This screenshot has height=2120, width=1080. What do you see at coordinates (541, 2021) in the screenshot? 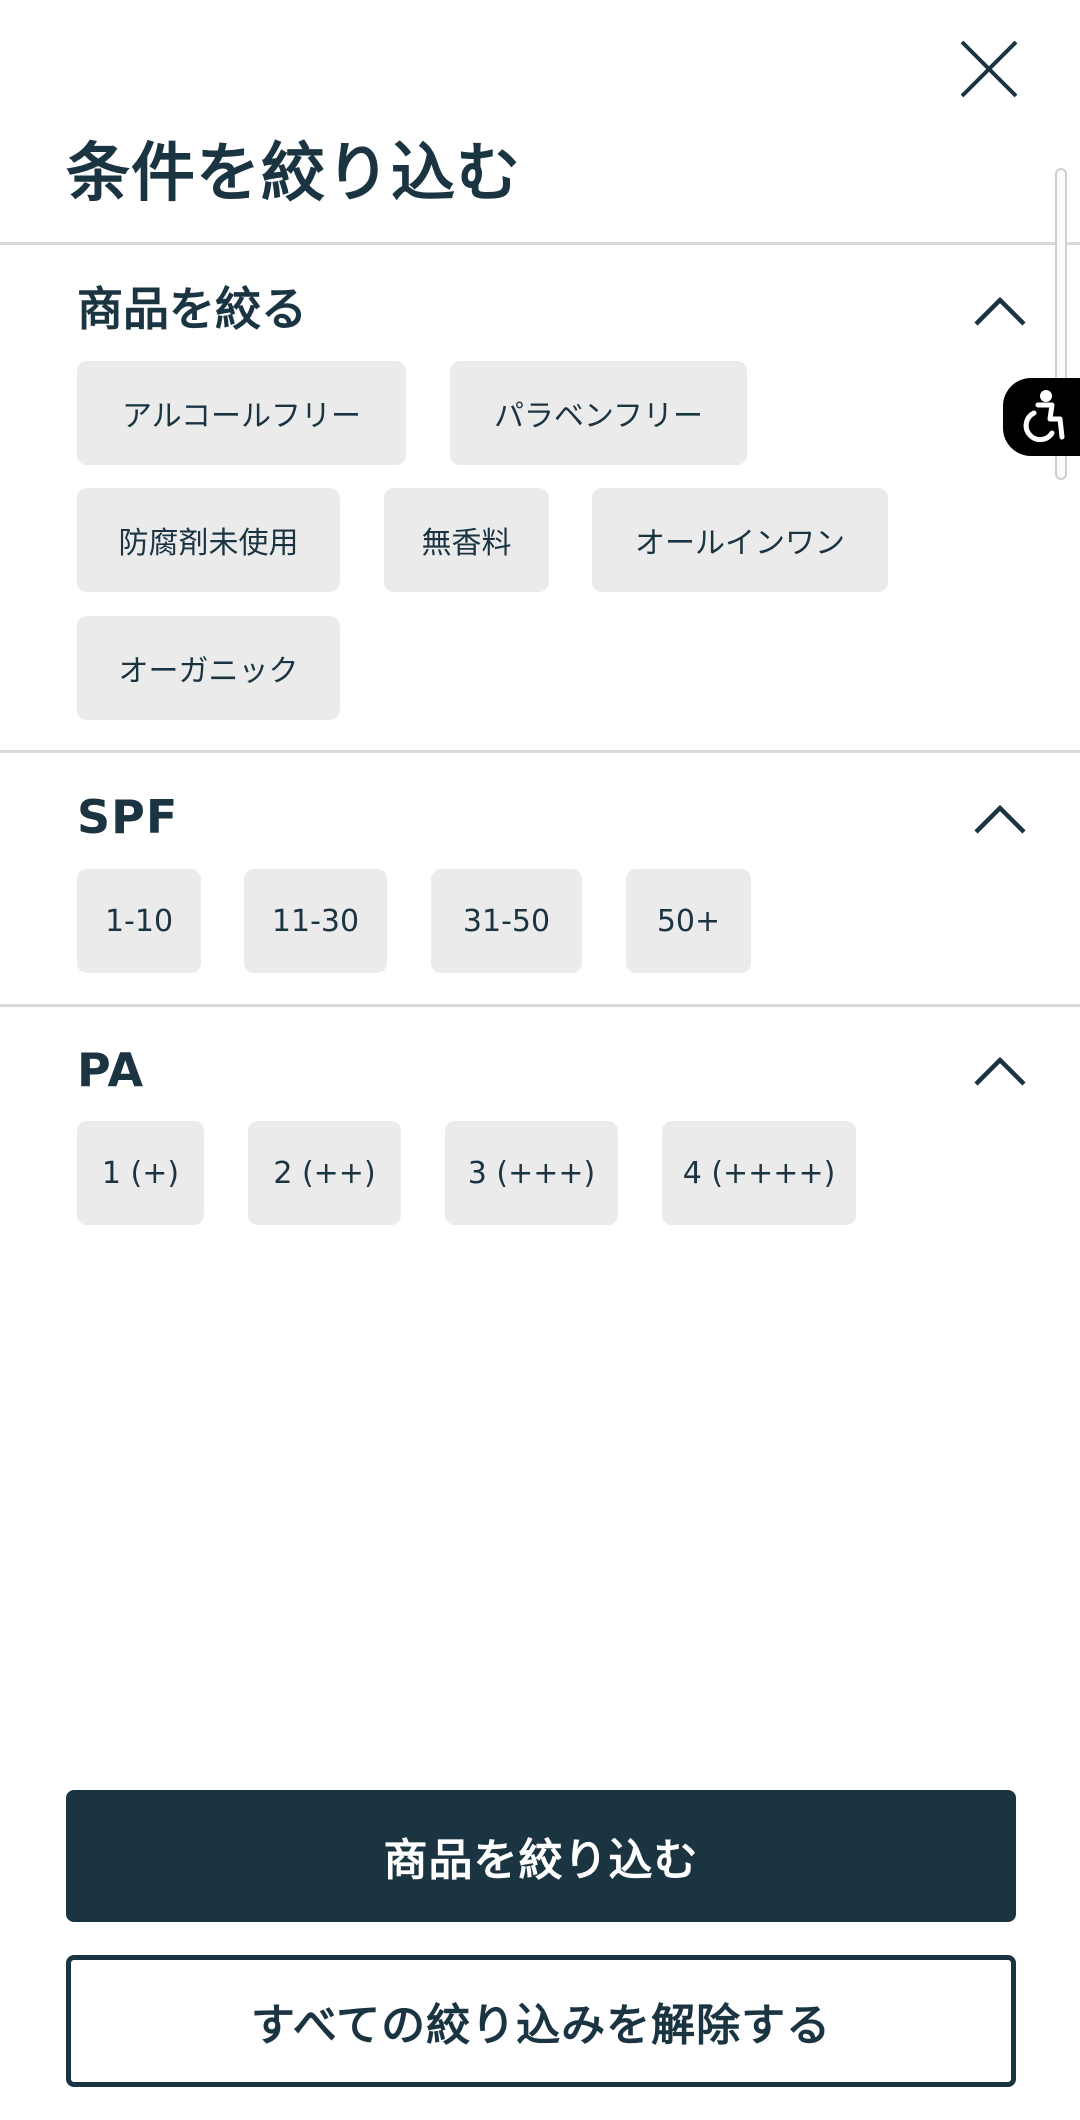
I see `clear-filters-button: すべての絞り込みを解除する` at bounding box center [541, 2021].